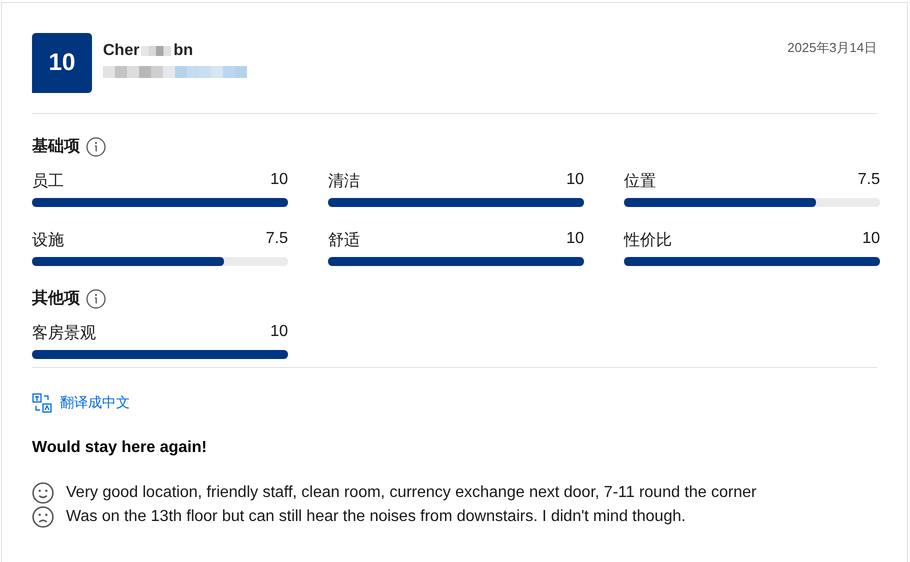 Image resolution: width=910 pixels, height=562 pixels. I want to click on review-comment: Was on the 13th floor but can still hear the noises from downstairs. I didn't mind though., so click(376, 517).